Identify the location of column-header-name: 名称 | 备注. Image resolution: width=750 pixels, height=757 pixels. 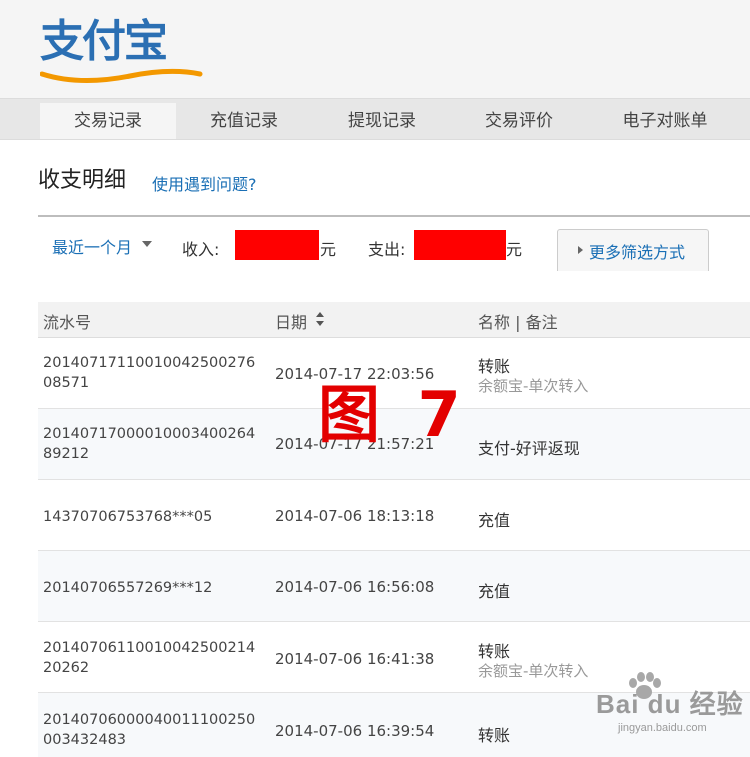
(518, 322).